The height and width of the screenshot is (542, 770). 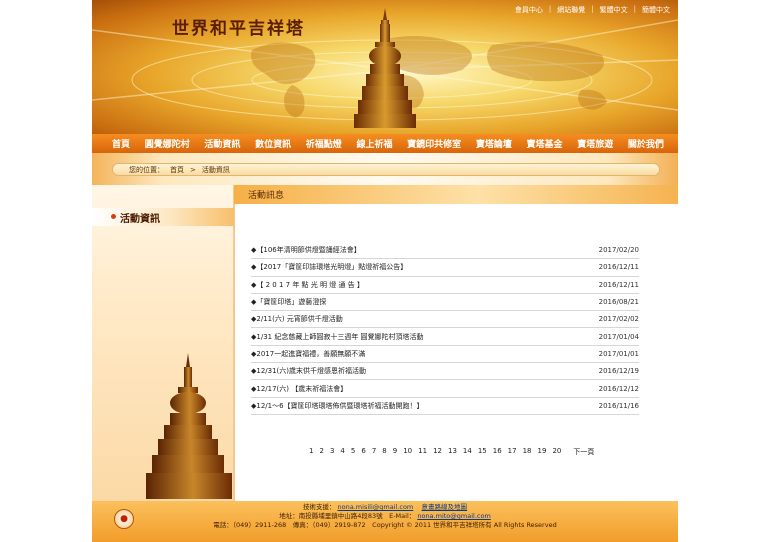 What do you see at coordinates (222, 143) in the screenshot?
I see `nav-item-events: 活動資訊` at bounding box center [222, 143].